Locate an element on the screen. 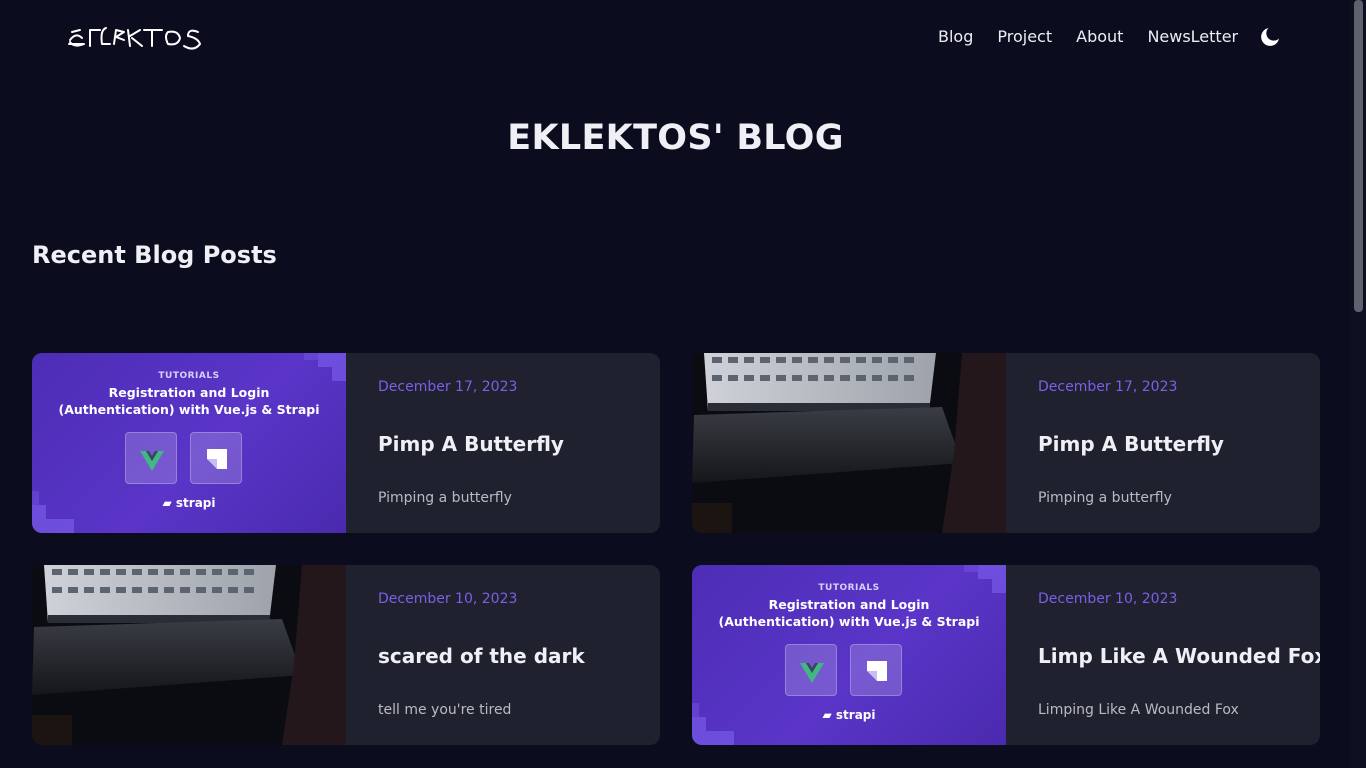  section-title: Recent Blog Posts is located at coordinates (154, 255).